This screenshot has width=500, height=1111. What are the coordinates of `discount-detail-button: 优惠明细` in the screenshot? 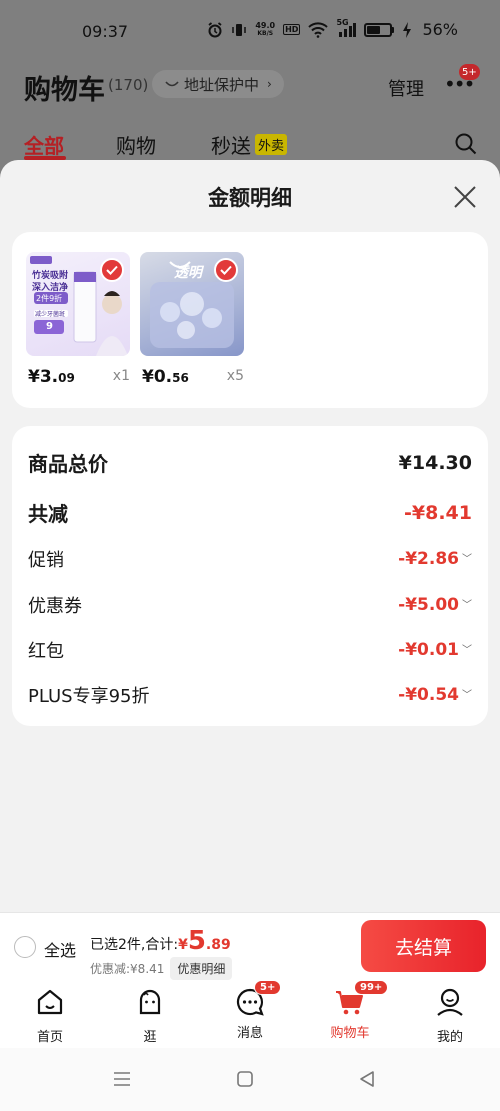 It's located at (201, 968).